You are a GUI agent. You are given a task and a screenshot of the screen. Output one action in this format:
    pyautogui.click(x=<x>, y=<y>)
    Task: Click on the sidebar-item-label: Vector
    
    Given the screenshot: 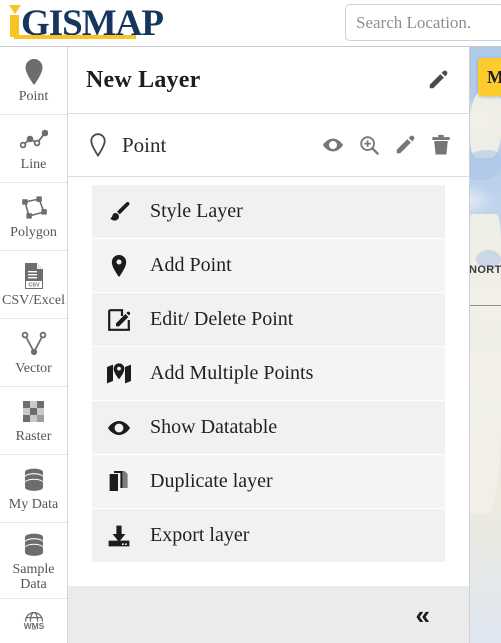 What is the action you would take?
    pyautogui.click(x=33, y=368)
    